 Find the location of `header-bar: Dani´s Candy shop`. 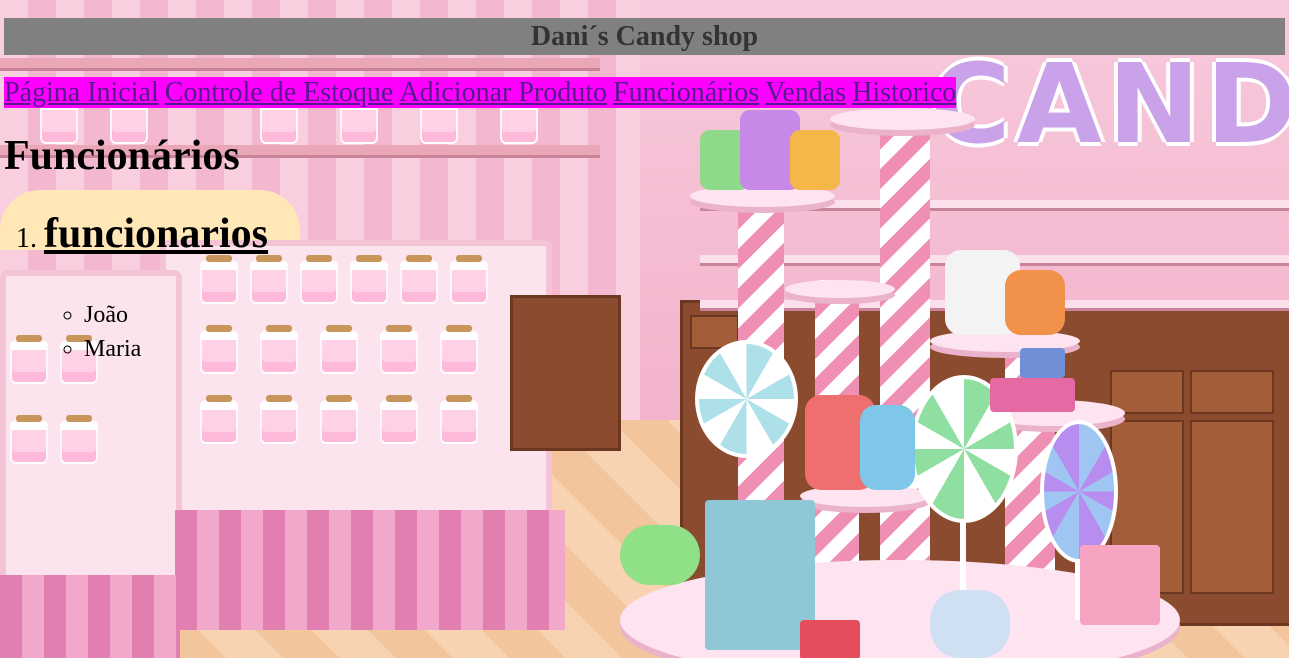

header-bar: Dani´s Candy shop is located at coordinates (644, 36).